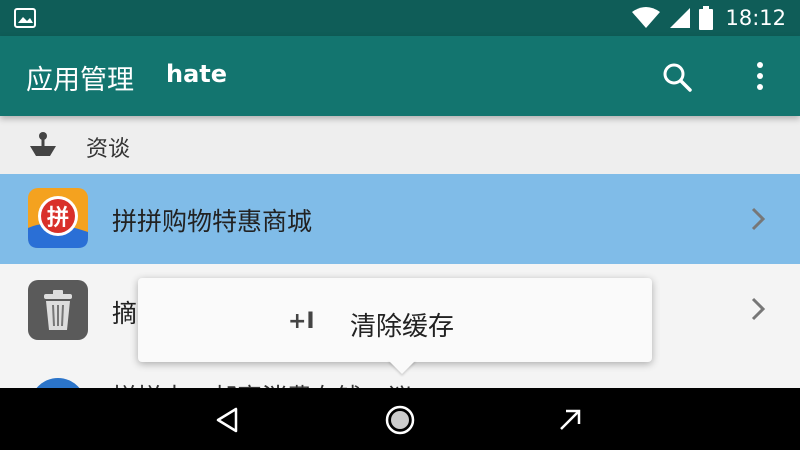 The height and width of the screenshot is (450, 800). Describe the element at coordinates (570, 420) in the screenshot. I see `recent-apps-icon` at that location.